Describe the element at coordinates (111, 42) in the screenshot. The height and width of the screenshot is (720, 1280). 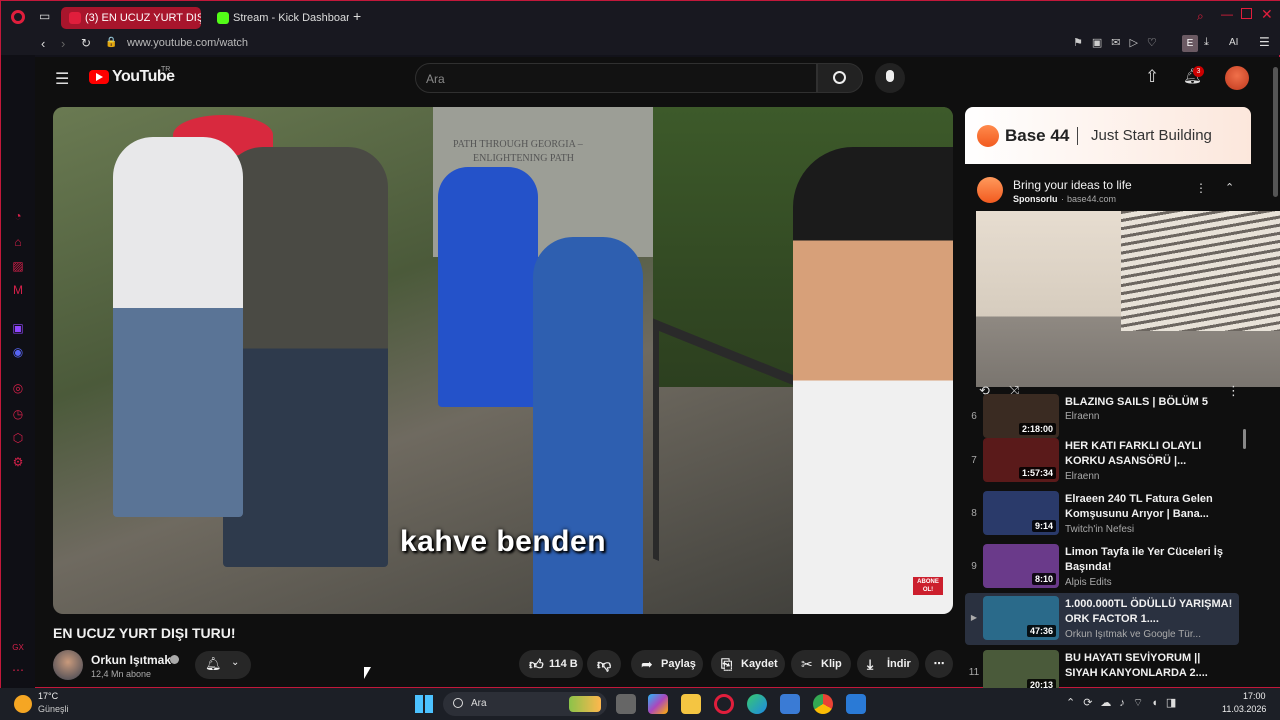
I see `lock-icon: 🔒` at that location.